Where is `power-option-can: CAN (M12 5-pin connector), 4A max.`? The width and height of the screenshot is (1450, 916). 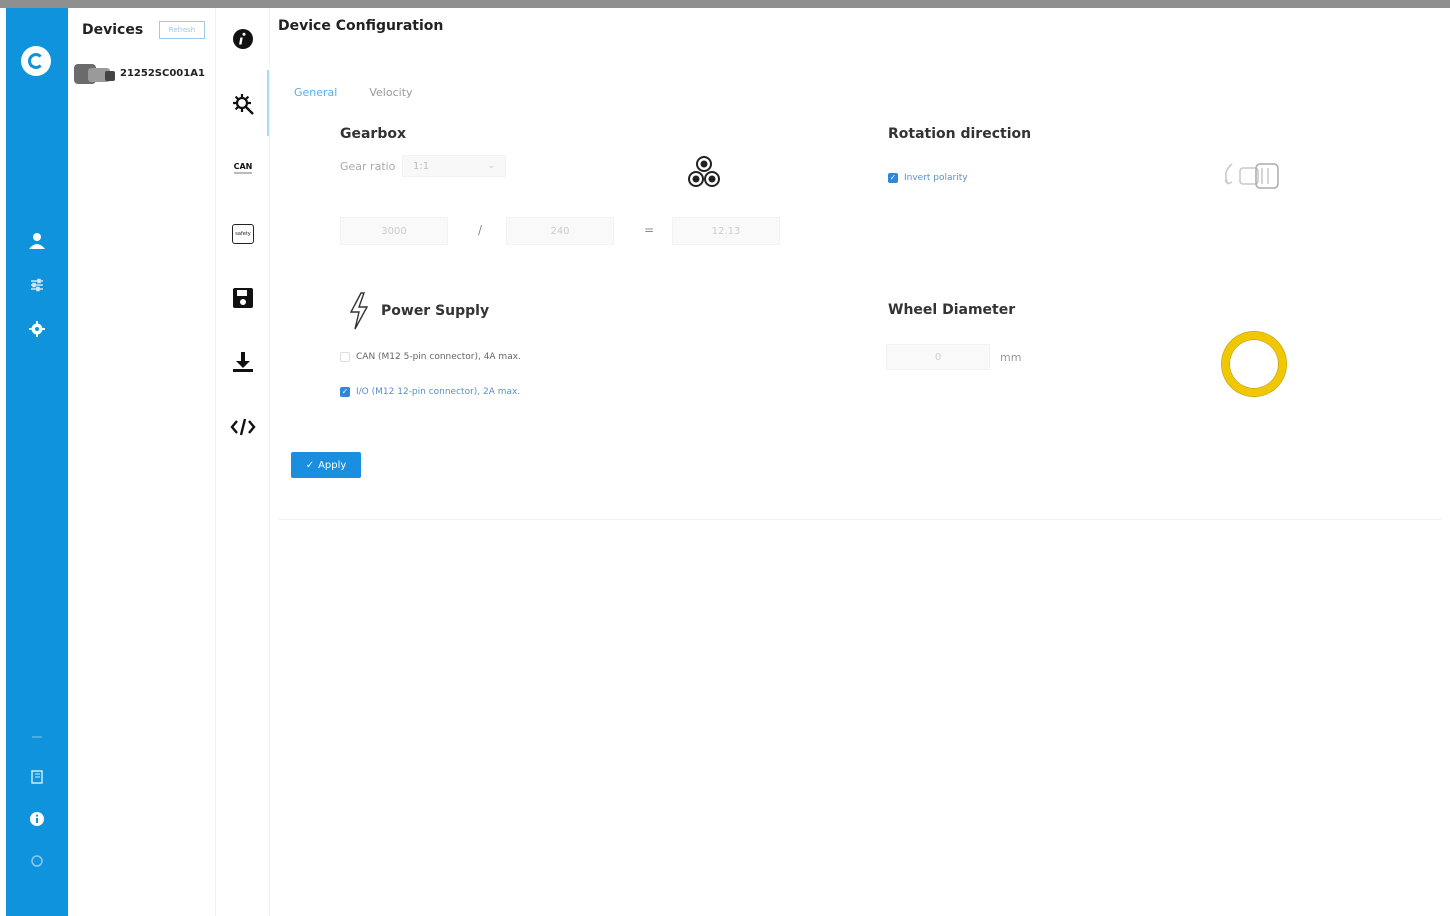
power-option-can: CAN (M12 5-pin connector), 4A max. is located at coordinates (430, 357).